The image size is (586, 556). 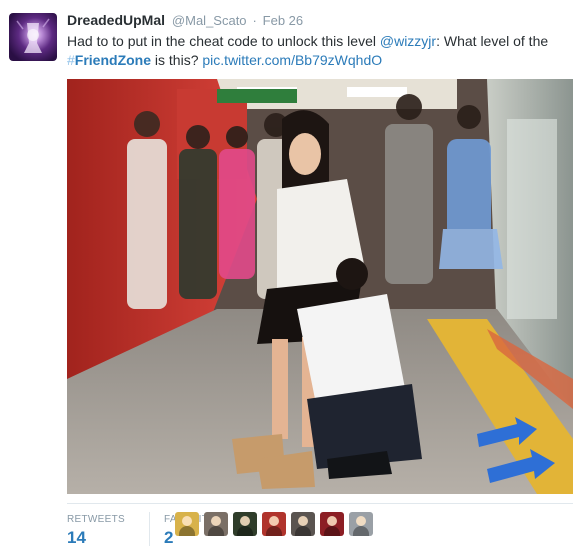 What do you see at coordinates (492, 41) in the screenshot?
I see `tweet-text-part: : What level of the` at bounding box center [492, 41].